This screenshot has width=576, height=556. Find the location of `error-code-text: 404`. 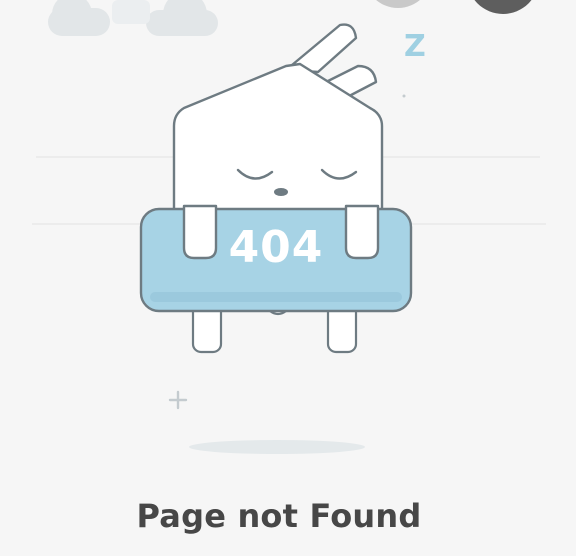

error-code-text: 404 is located at coordinates (276, 247).